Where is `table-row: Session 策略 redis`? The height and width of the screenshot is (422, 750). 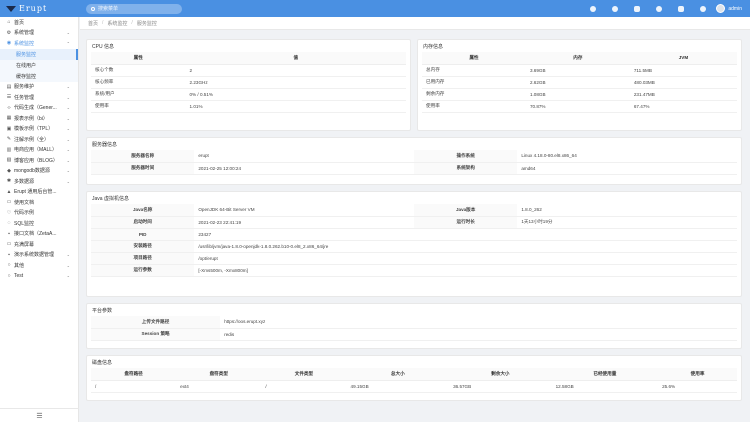 table-row: Session 策略 redis is located at coordinates (414, 334).